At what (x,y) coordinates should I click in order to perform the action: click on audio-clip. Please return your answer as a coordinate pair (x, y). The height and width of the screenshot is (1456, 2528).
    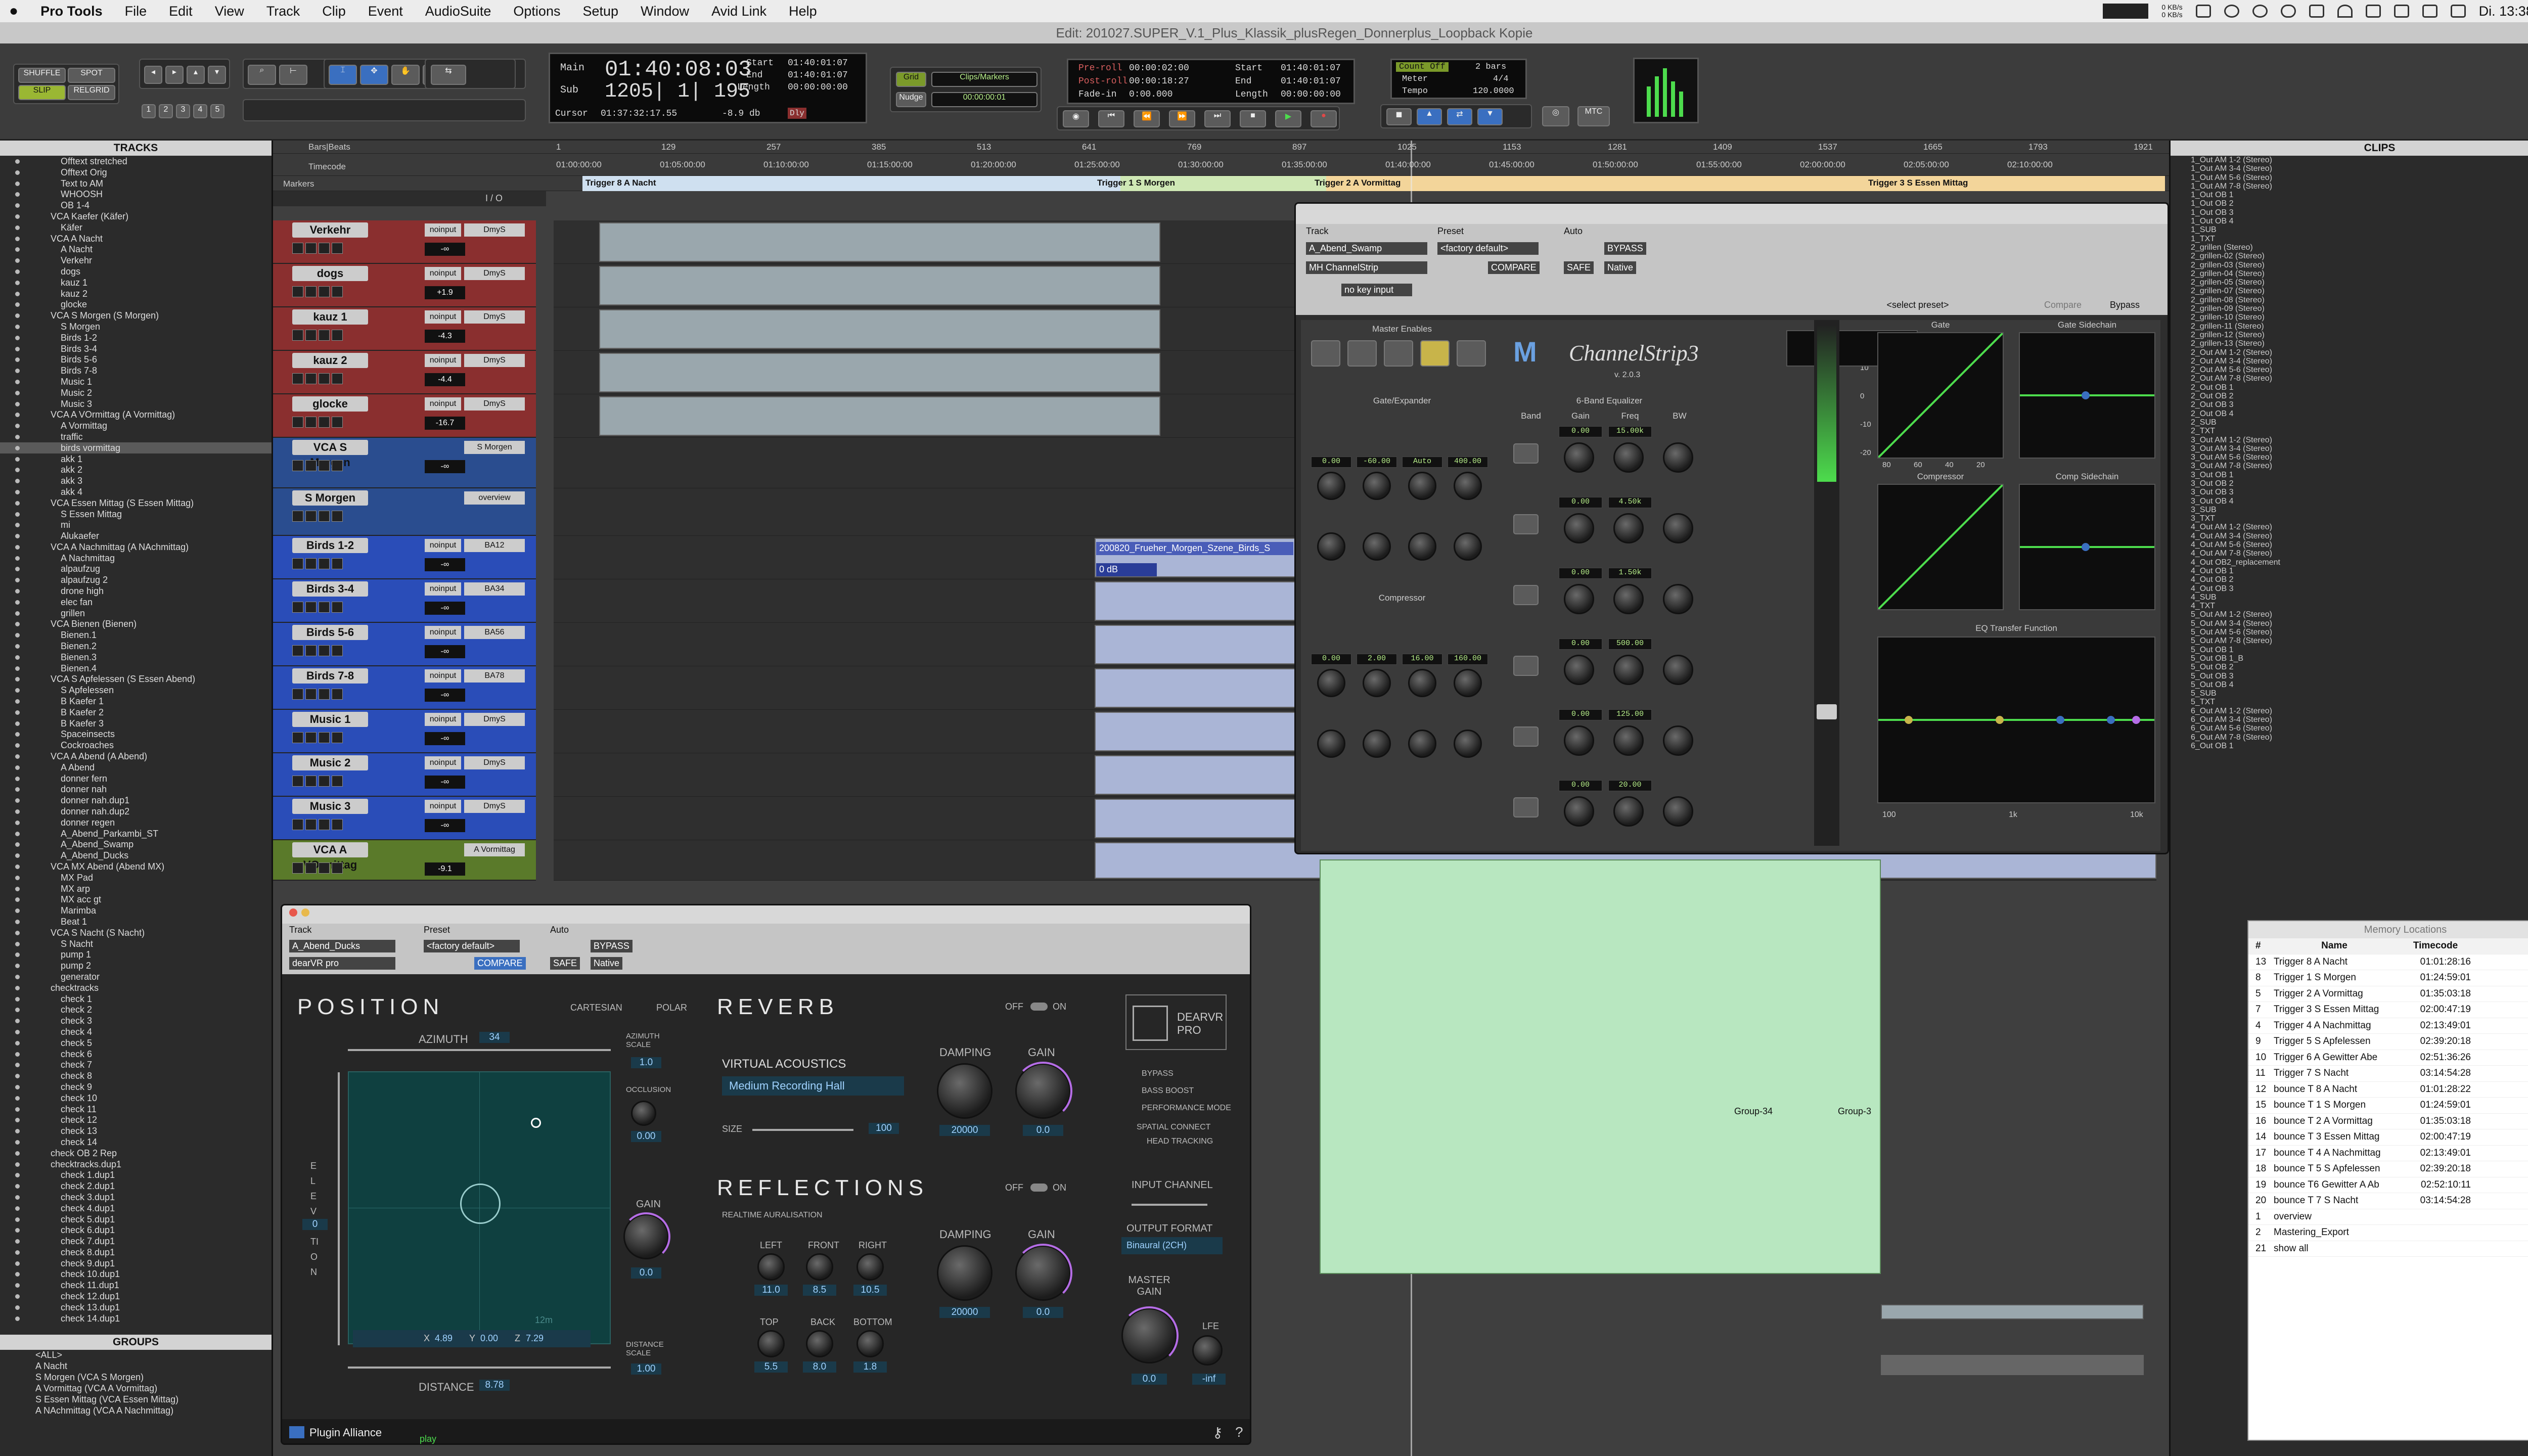
    Looking at the image, I should click on (2013, 1312).